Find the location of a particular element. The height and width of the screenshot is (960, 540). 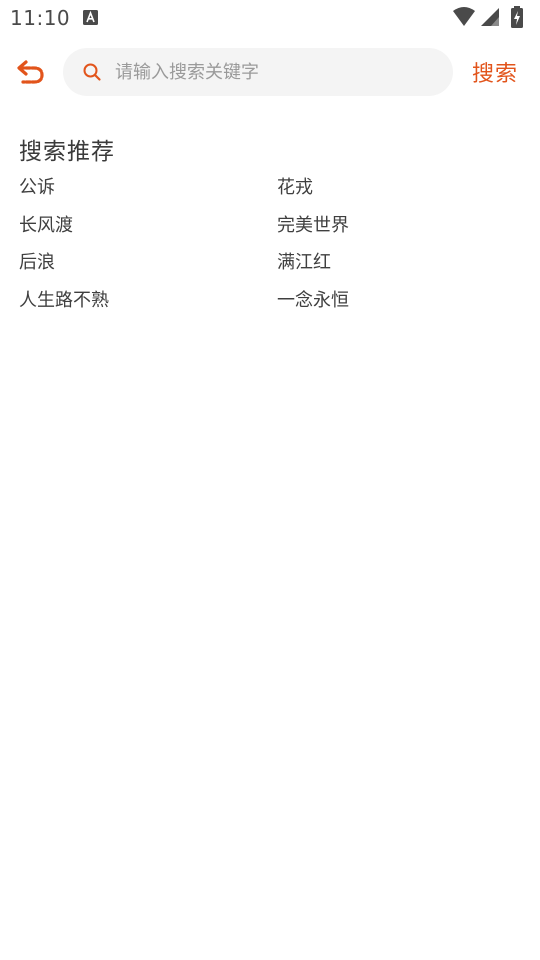

recommend-item: 长风渡 is located at coordinates (148, 229).